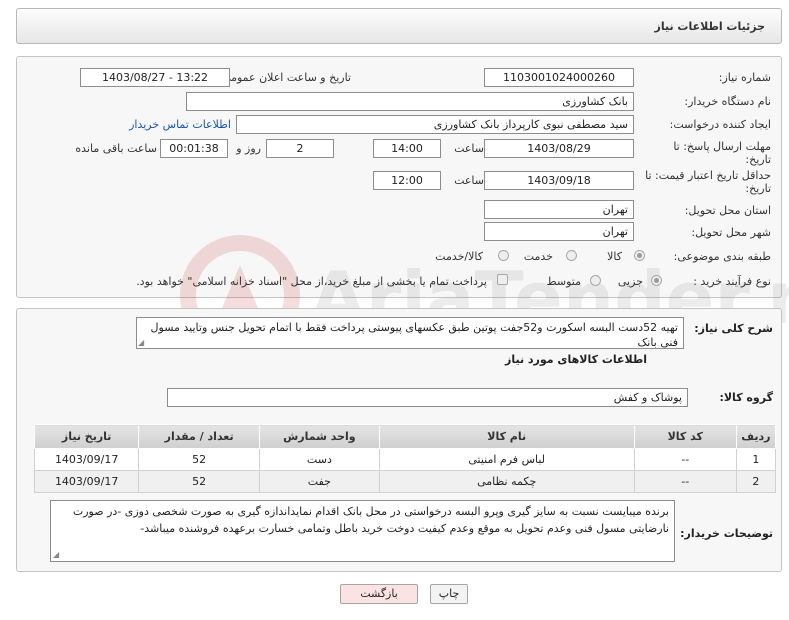 Image resolution: width=789 pixels, height=620 pixels. What do you see at coordinates (720, 124) in the screenshot?
I see `requester-label: ایجاد کننده درخواست:` at bounding box center [720, 124].